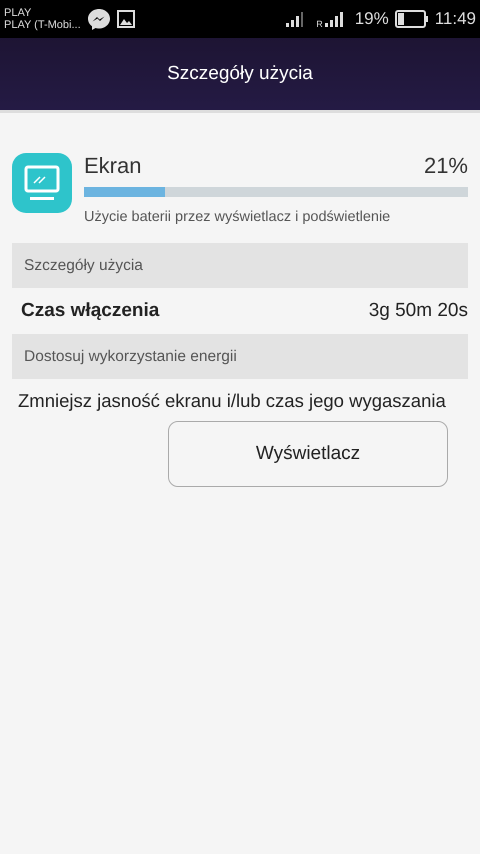 This screenshot has width=480, height=854. Describe the element at coordinates (18, 13) in the screenshot. I see `carrier-name: PLAY` at that location.